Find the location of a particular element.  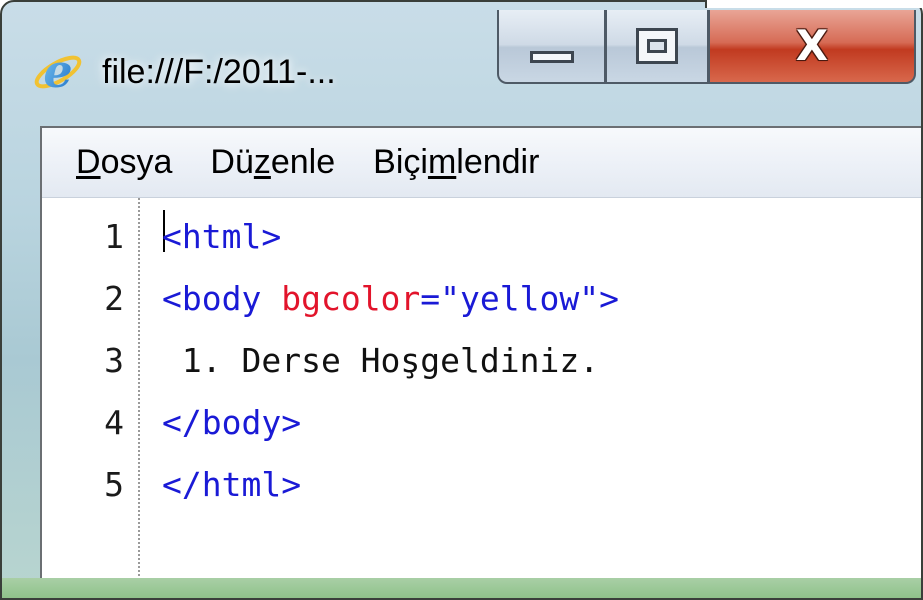

menu-dosya: Dosya is located at coordinates (124, 162).